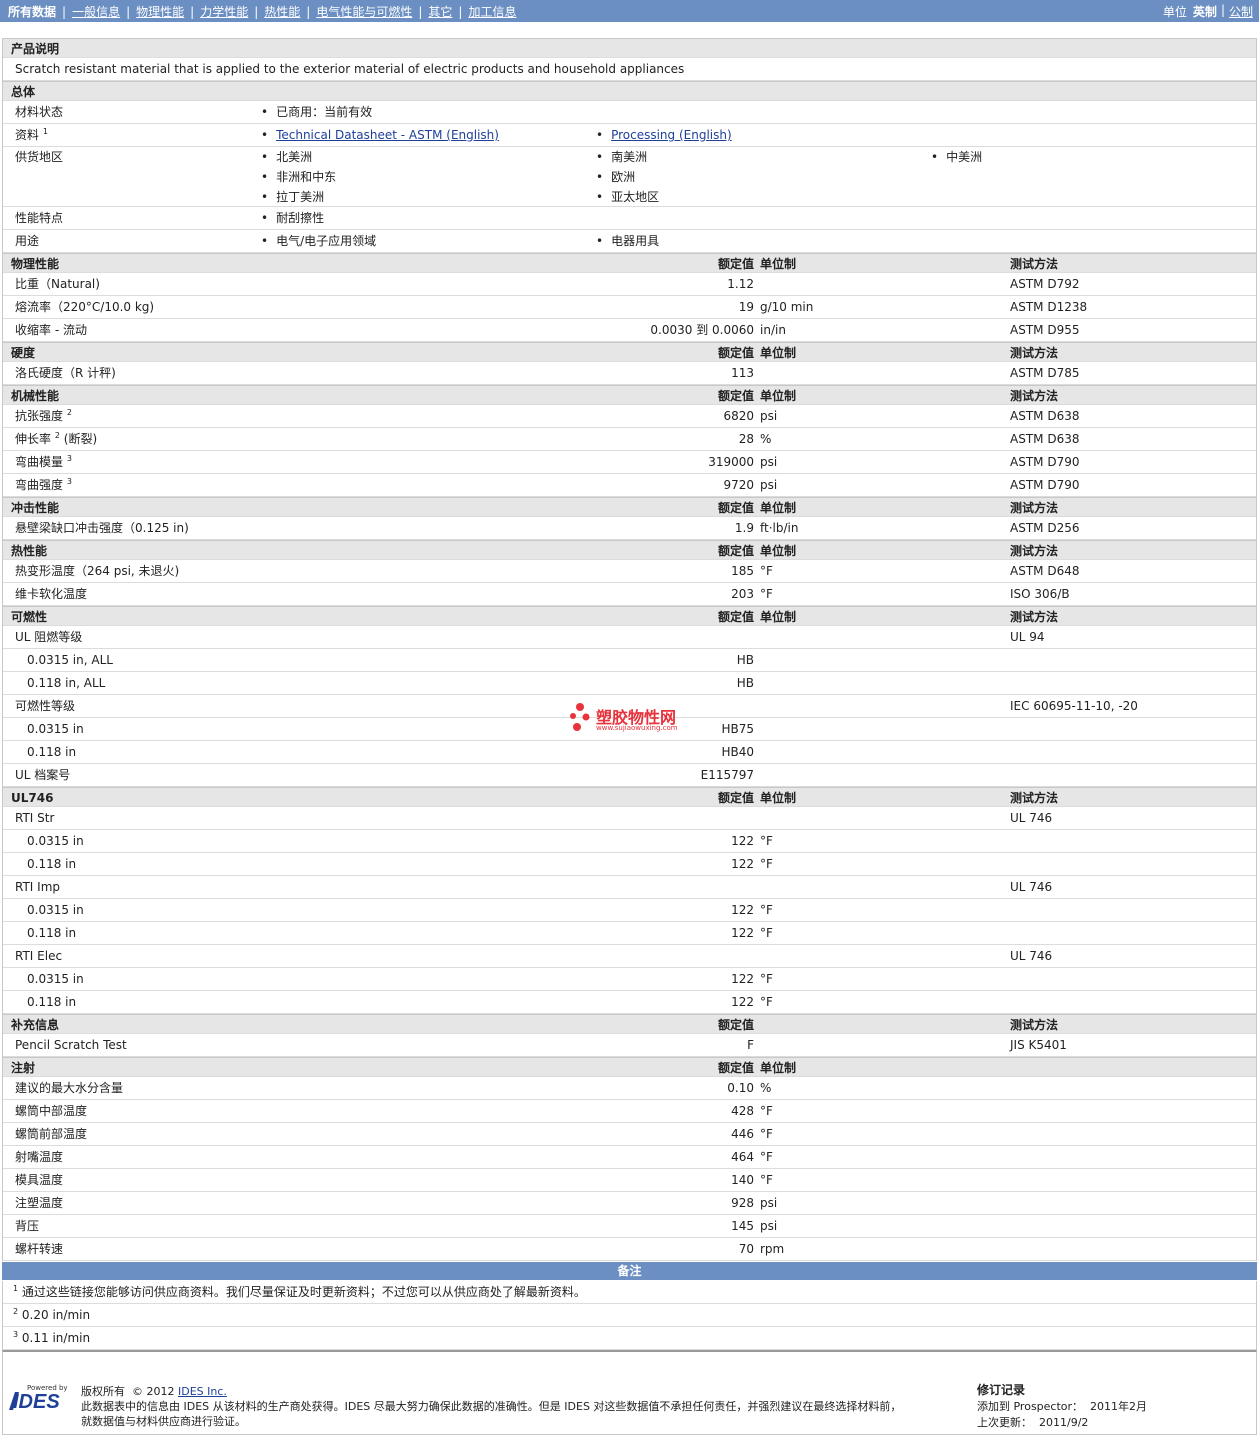 The image size is (1259, 1437). I want to click on region-text: 拉丁美洲, so click(300, 197).